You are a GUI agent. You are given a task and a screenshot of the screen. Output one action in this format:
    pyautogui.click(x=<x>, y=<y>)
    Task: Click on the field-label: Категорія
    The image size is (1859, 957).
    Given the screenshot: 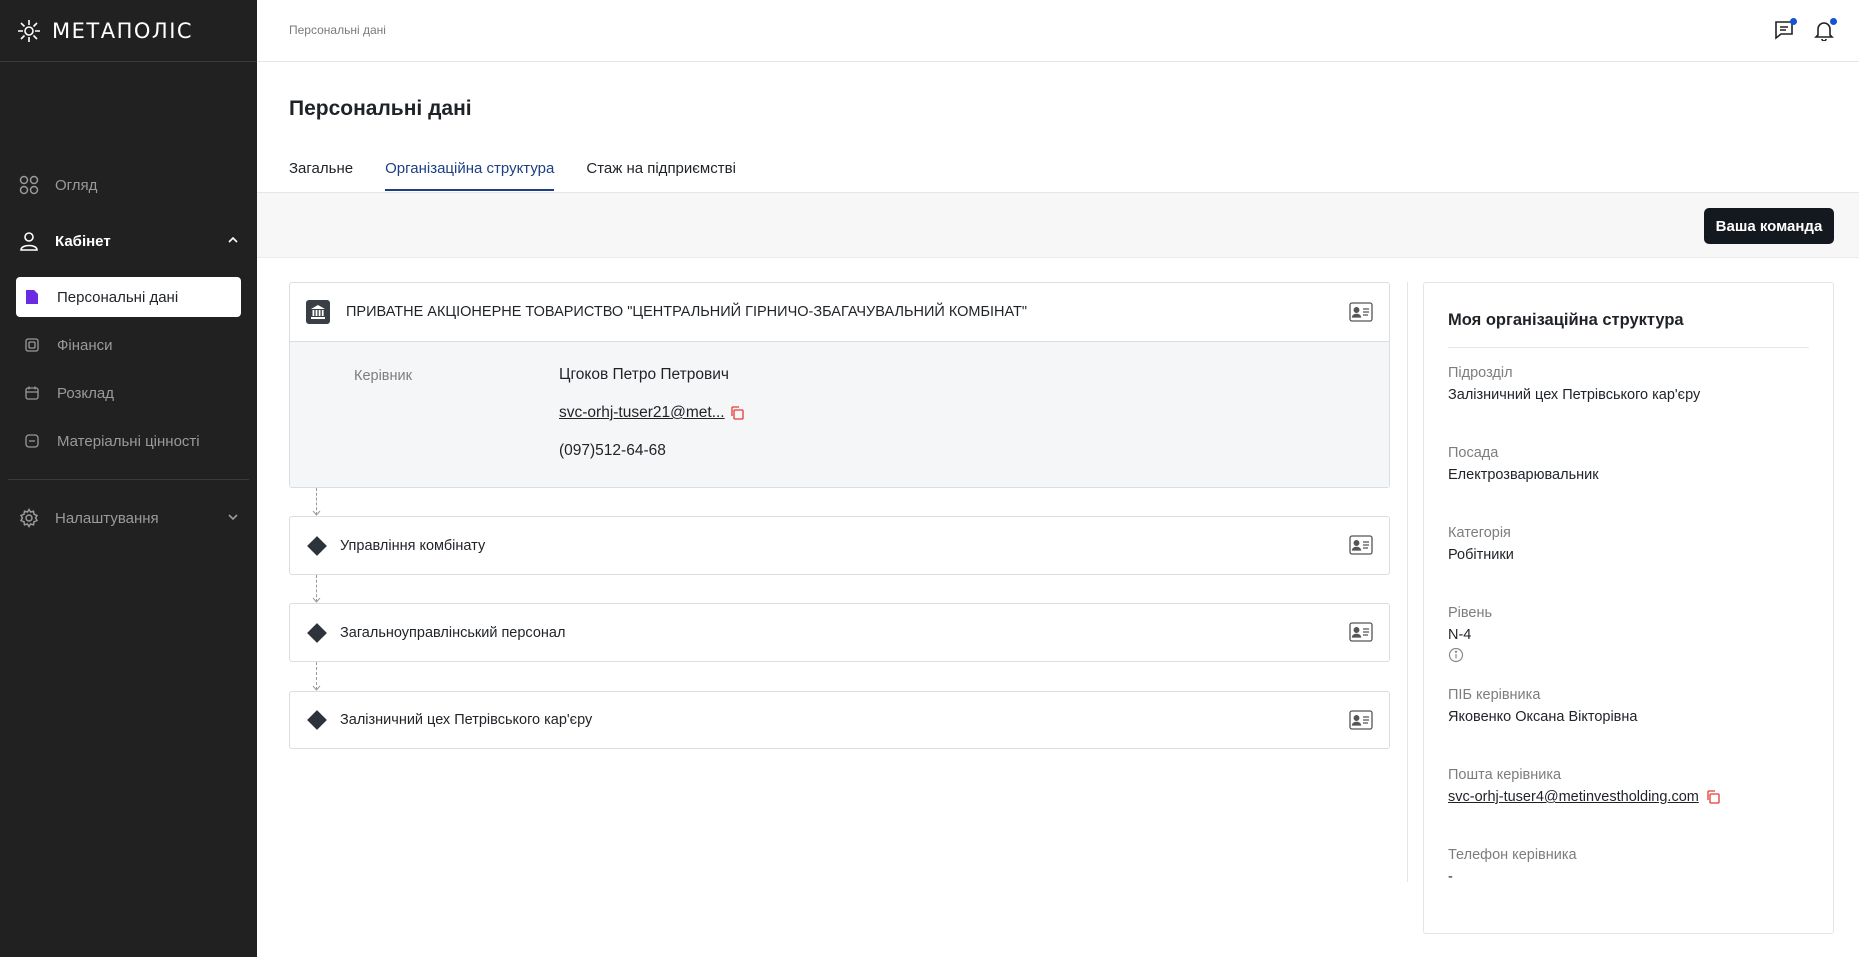 What is the action you would take?
    pyautogui.click(x=1479, y=533)
    